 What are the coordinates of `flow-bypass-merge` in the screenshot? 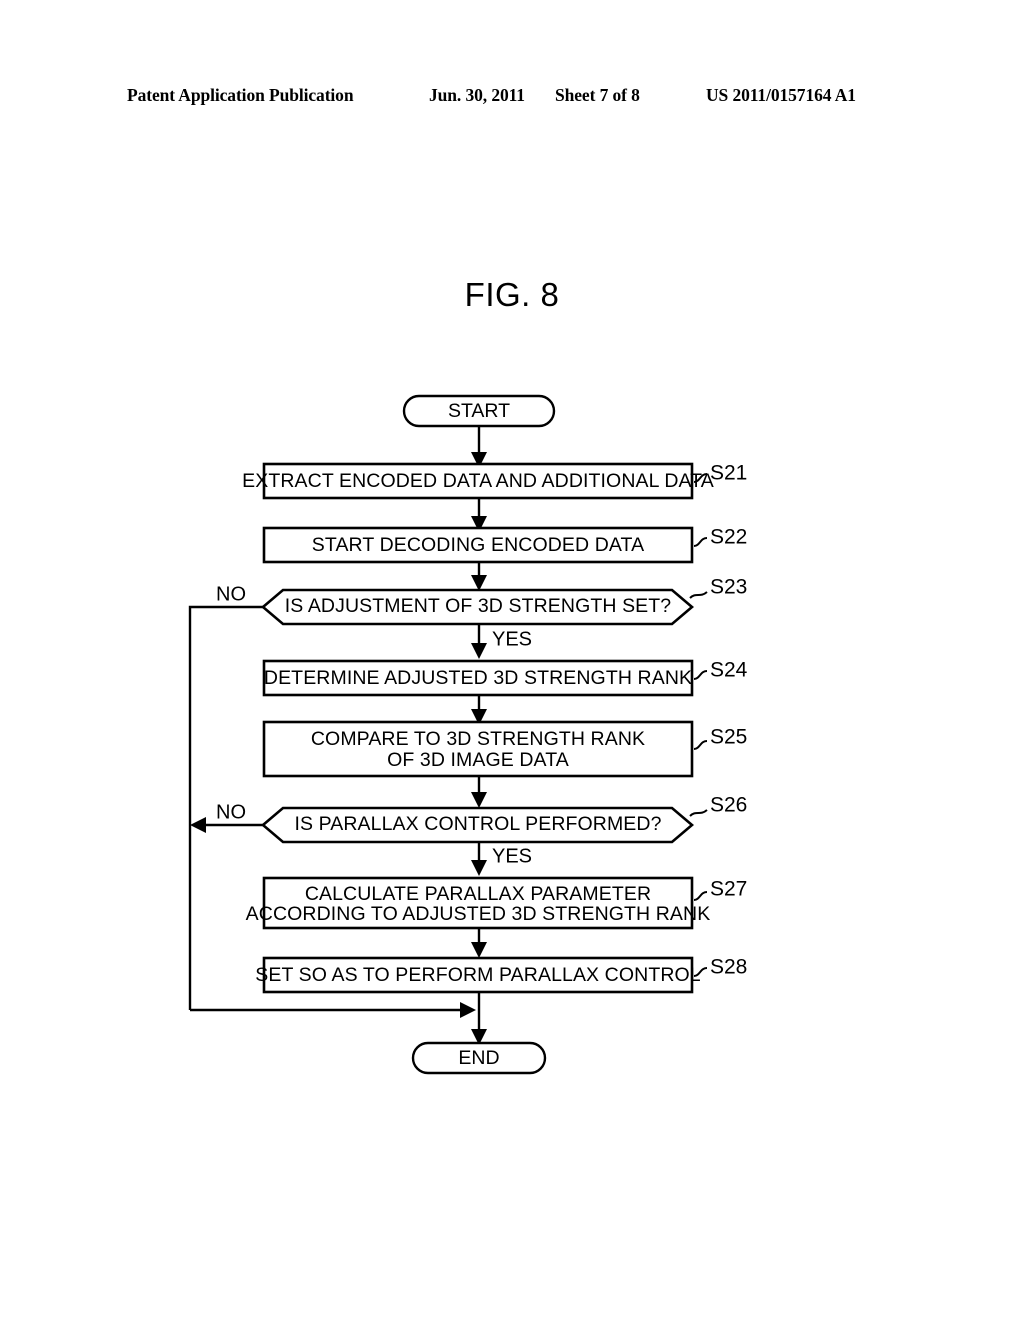 It's located at (333, 1010).